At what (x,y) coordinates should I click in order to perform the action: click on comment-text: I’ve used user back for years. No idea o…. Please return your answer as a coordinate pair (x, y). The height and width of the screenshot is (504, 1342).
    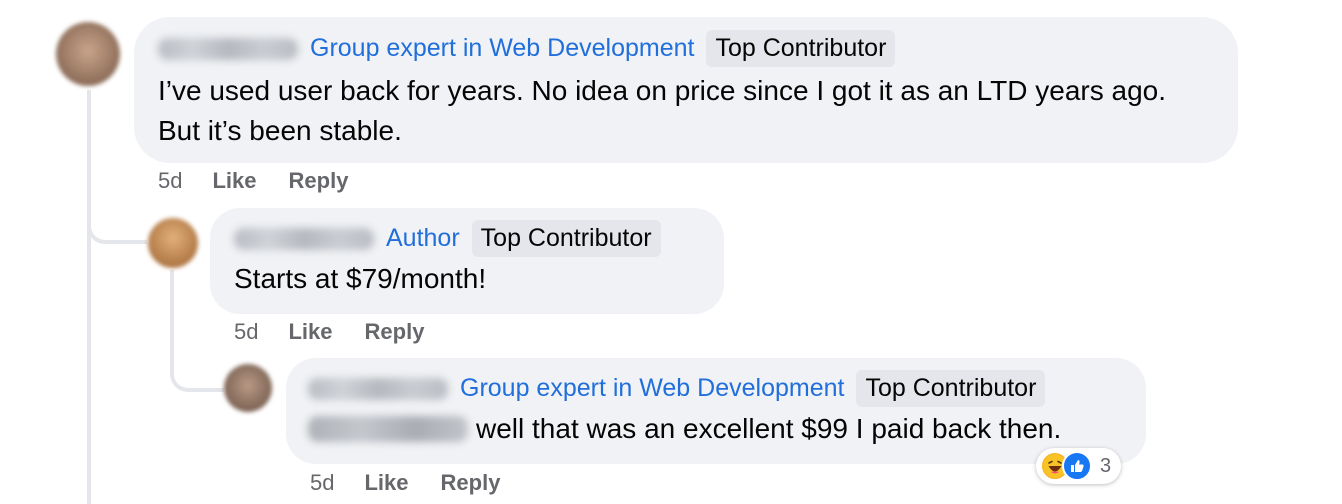
    Looking at the image, I should click on (662, 110).